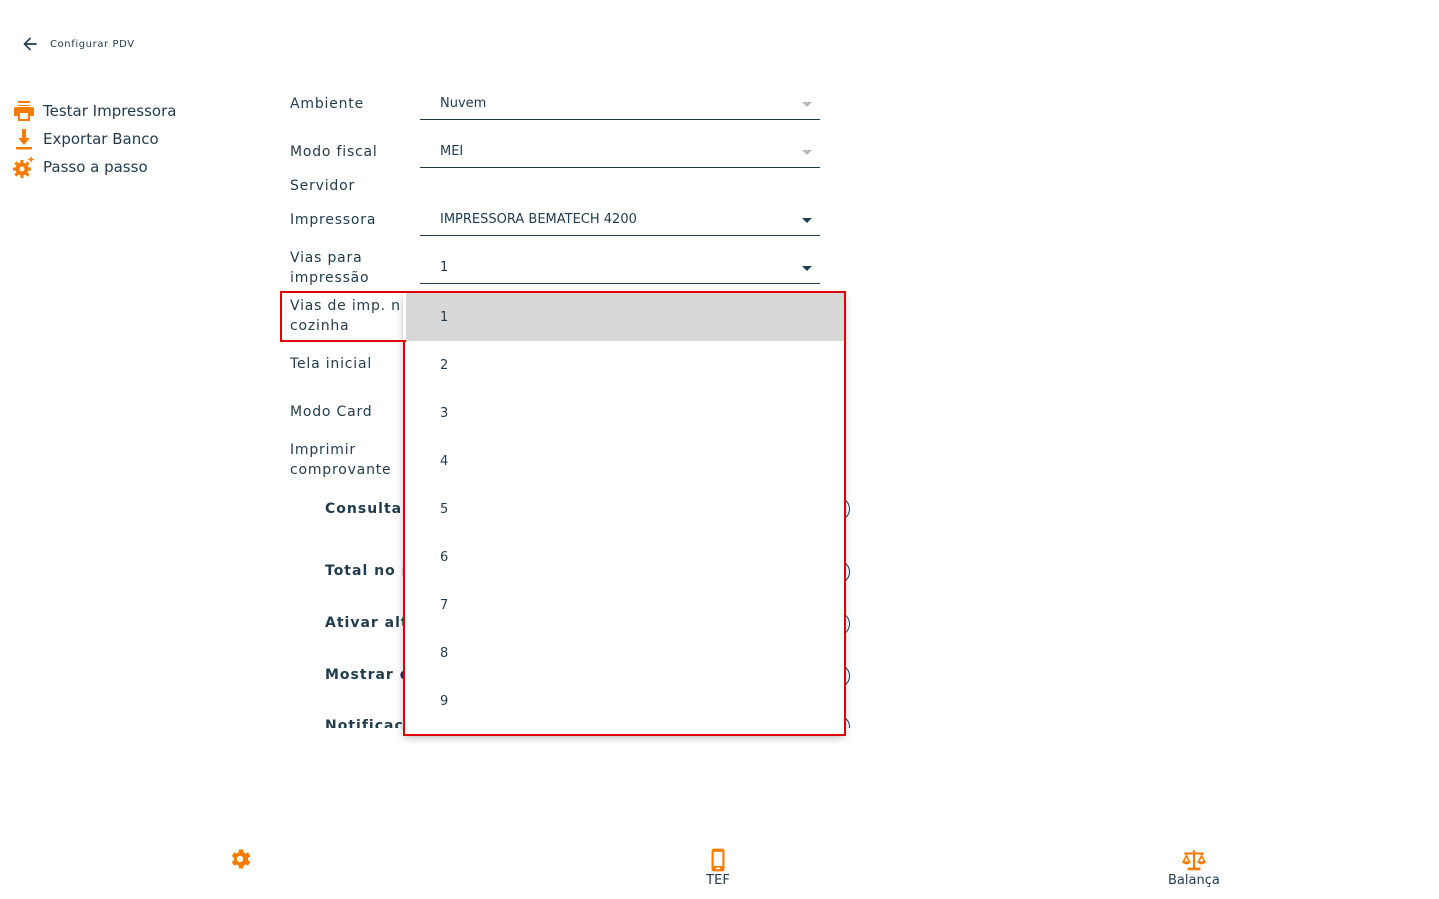 The width and height of the screenshot is (1439, 899). Describe the element at coordinates (331, 364) in the screenshot. I see `tela-inicial-label: Tela inicial` at that location.